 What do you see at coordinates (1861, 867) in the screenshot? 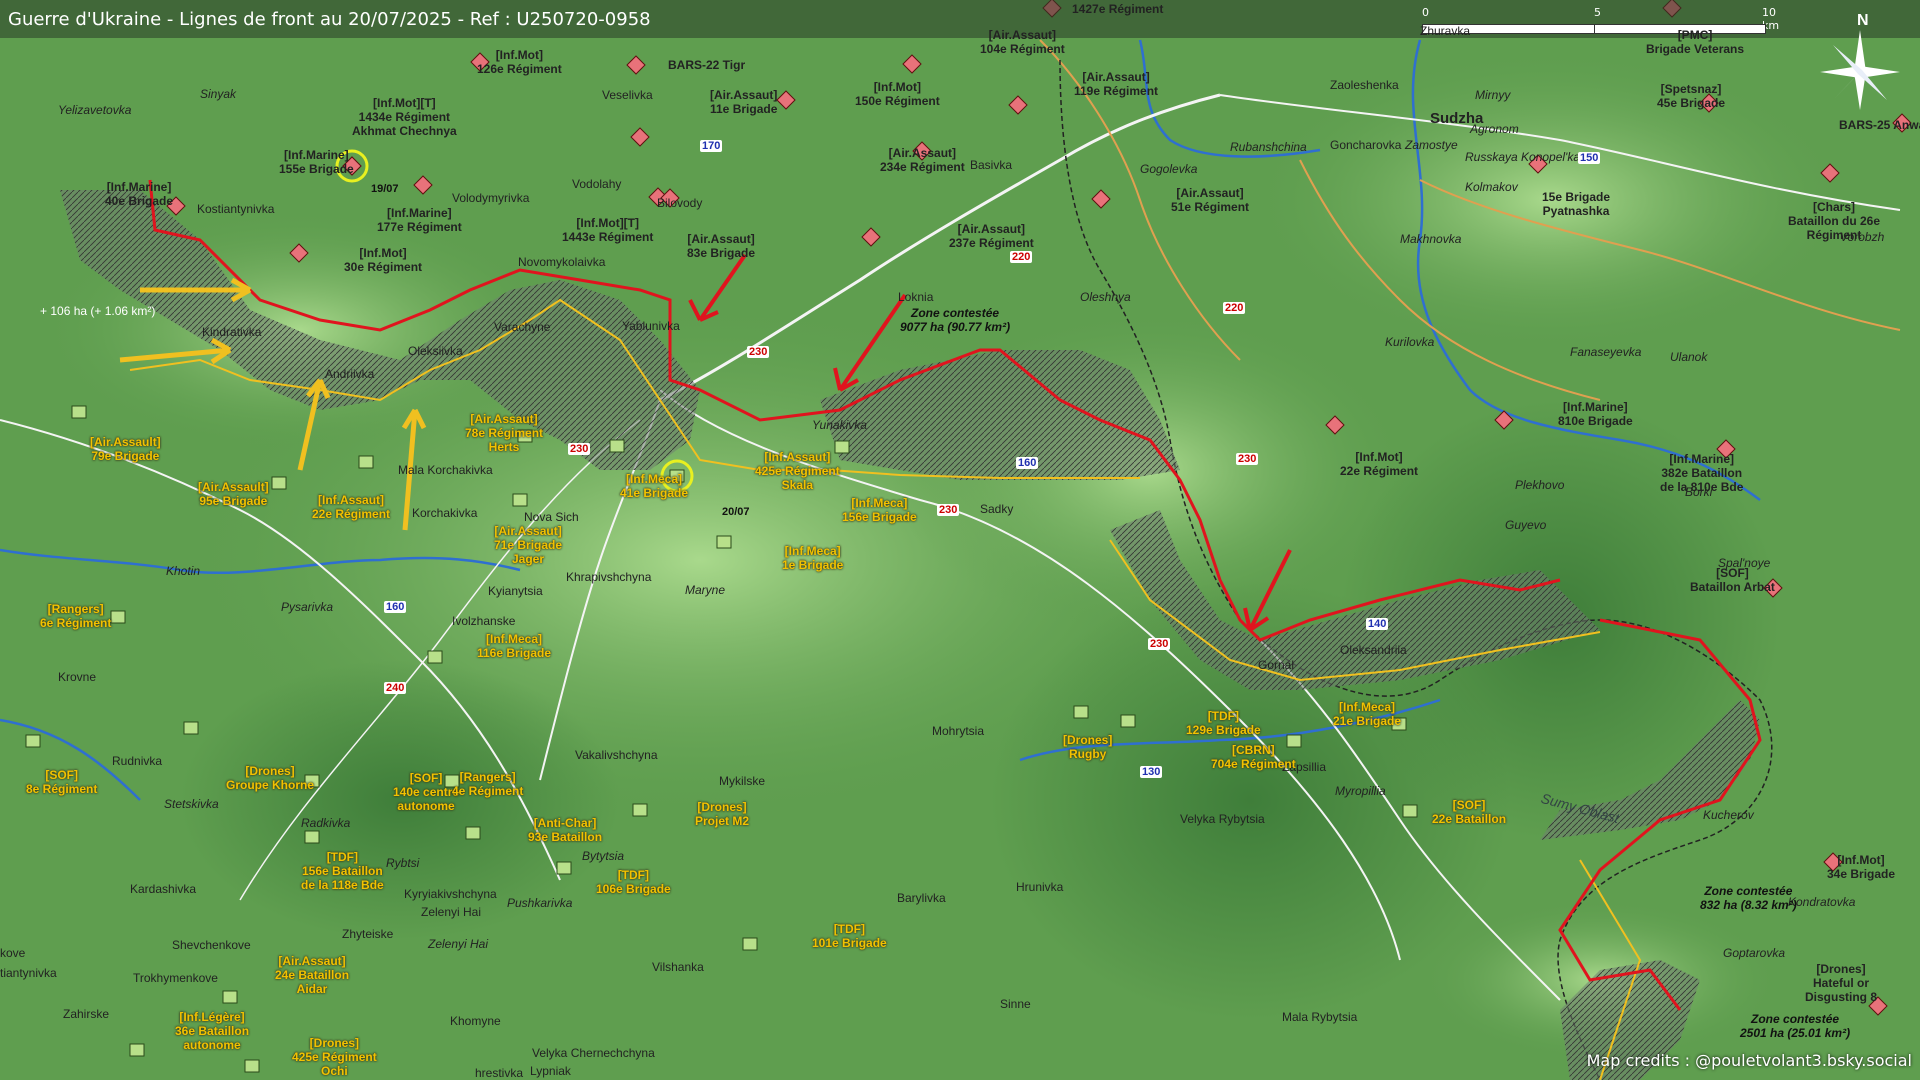
I see `russian-unit-label: [Inf.Mot] 34e Brigade` at bounding box center [1861, 867].